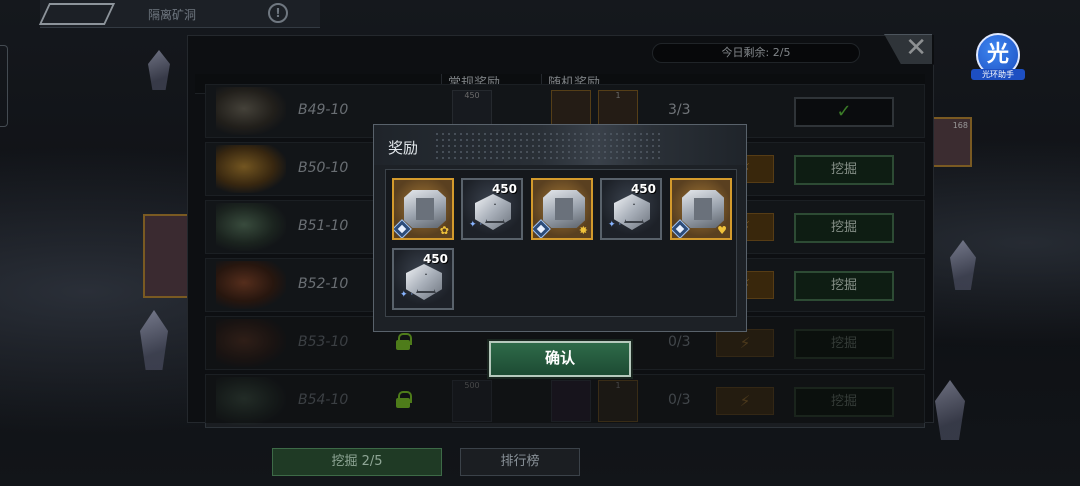 The width and height of the screenshot is (1080, 486). I want to click on back-button, so click(77, 14).